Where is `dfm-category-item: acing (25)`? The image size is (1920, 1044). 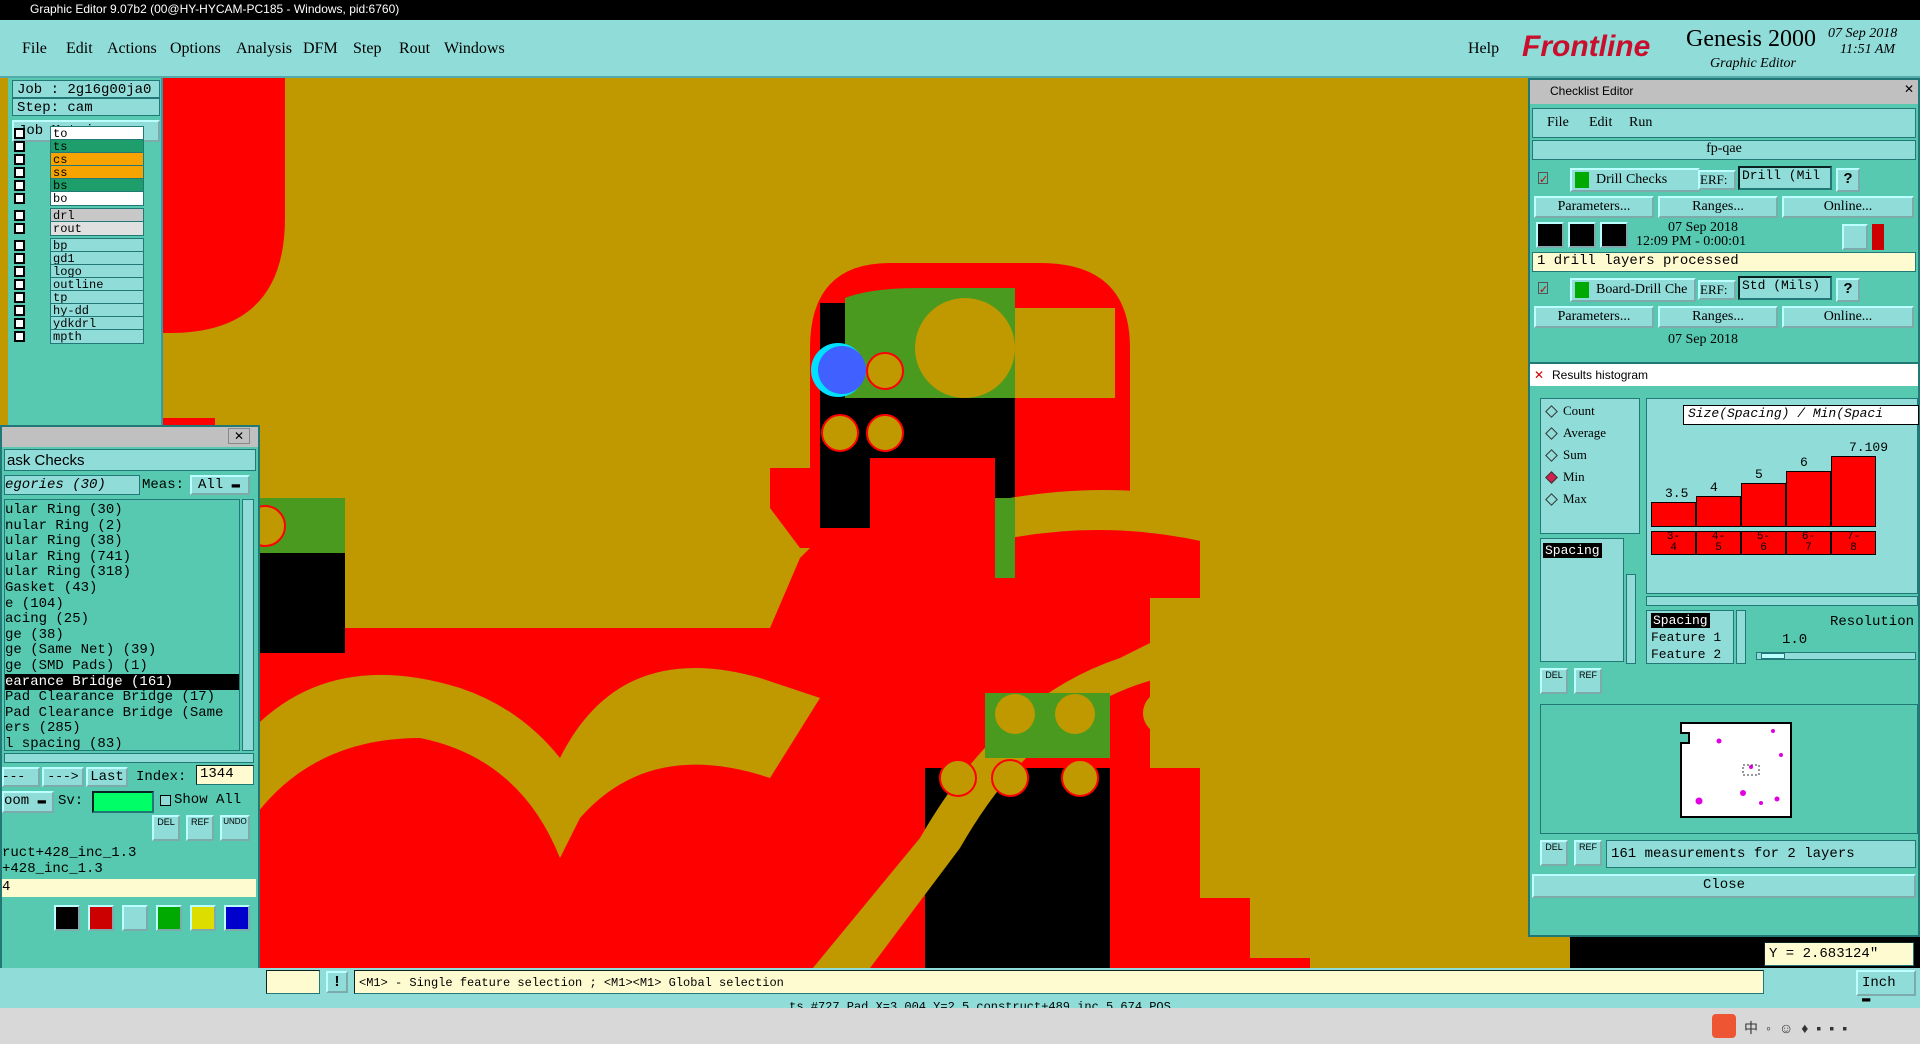 dfm-category-item: acing (25) is located at coordinates (122, 619).